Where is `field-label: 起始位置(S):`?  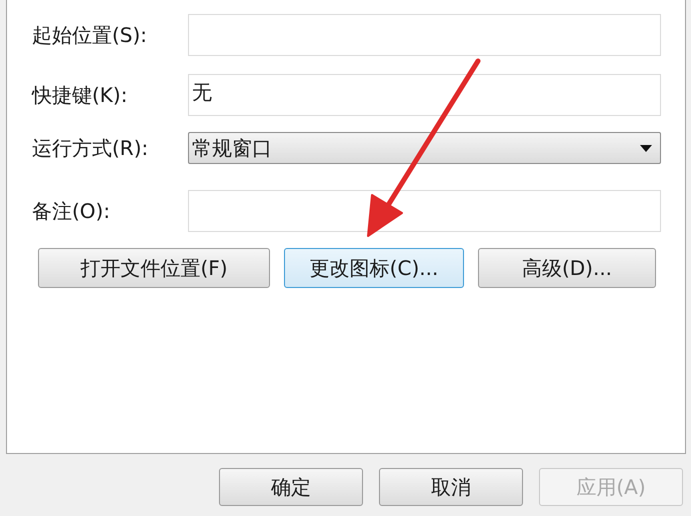
field-label: 起始位置(S): is located at coordinates (90, 35).